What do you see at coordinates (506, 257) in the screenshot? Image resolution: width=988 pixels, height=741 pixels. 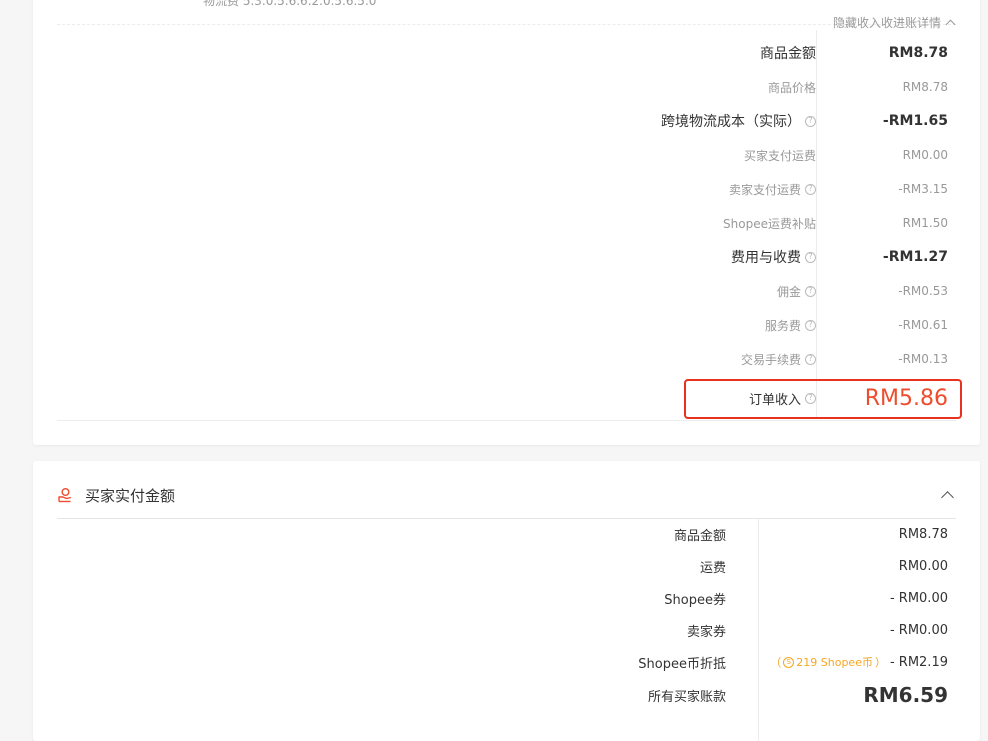 I see `row-fees-and-charges: 费用与收费 ? -RM1.27` at bounding box center [506, 257].